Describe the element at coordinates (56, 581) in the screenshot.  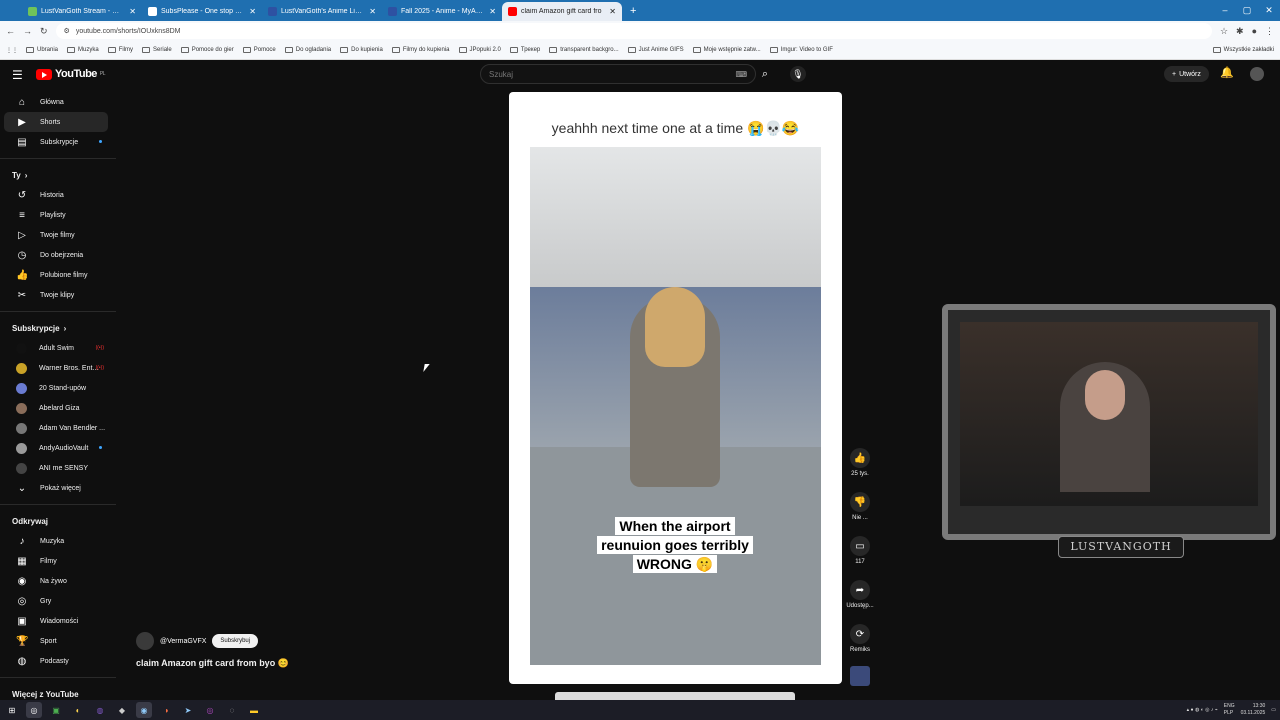
I see `sidebar-item: ◉ Na żywo` at that location.